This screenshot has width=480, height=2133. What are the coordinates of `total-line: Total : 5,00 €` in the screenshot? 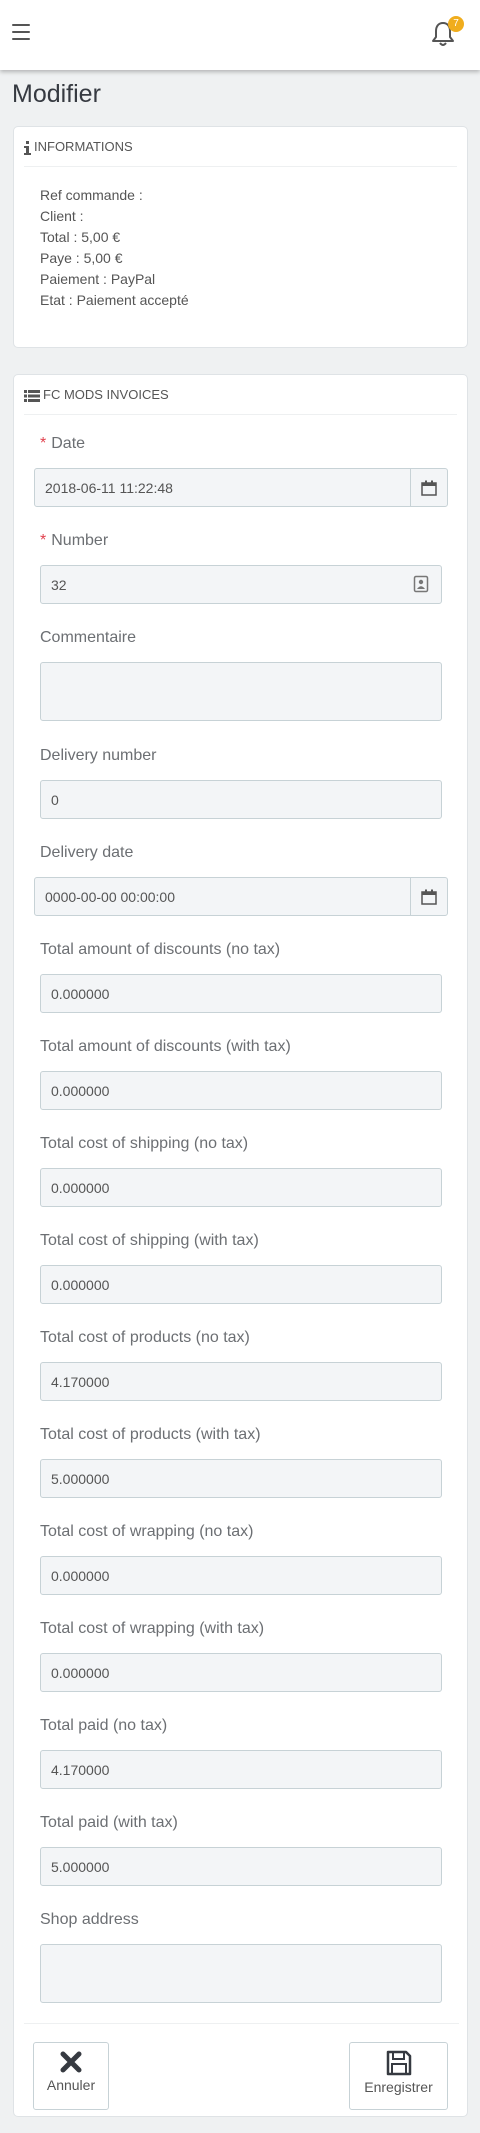 It's located at (80, 237).